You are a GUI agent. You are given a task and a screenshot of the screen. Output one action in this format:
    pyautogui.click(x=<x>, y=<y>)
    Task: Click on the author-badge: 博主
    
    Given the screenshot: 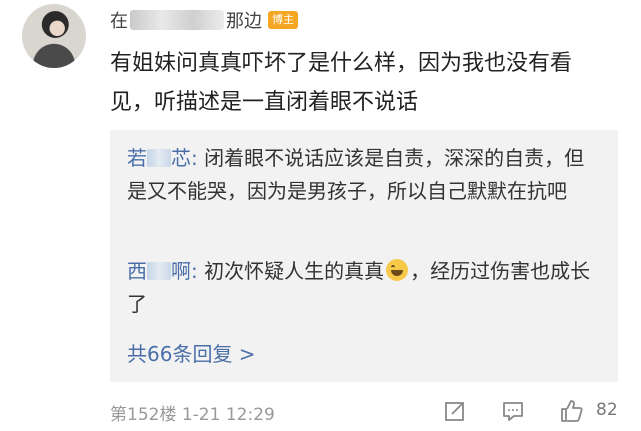 What is the action you would take?
    pyautogui.click(x=283, y=20)
    